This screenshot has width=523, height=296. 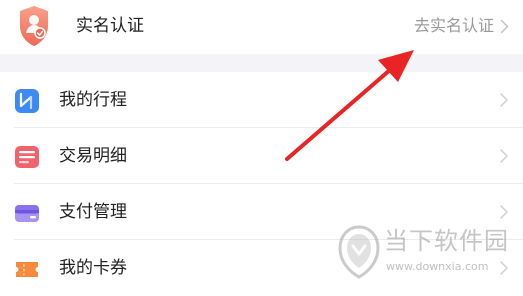 What do you see at coordinates (93, 268) in the screenshot?
I see `menu-item-label: 我的卡券` at bounding box center [93, 268].